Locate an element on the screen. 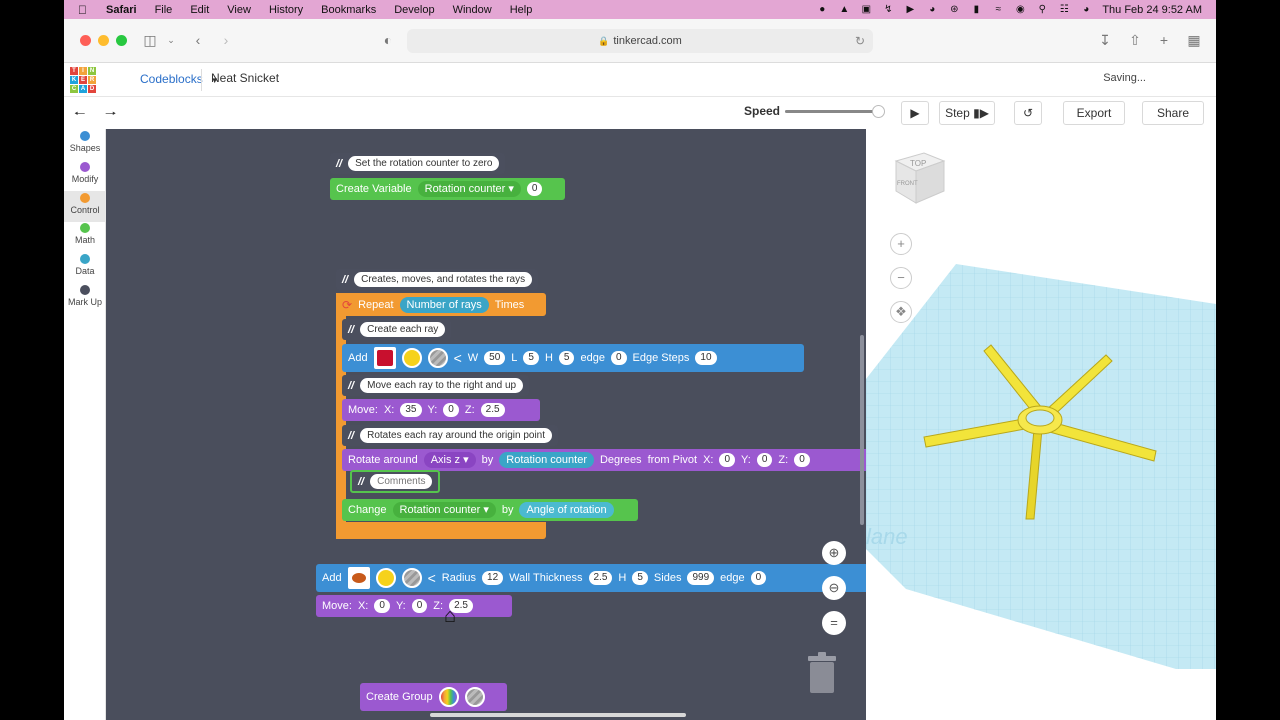 The image size is (1280, 720). forward-icon: › is located at coordinates (226, 40).